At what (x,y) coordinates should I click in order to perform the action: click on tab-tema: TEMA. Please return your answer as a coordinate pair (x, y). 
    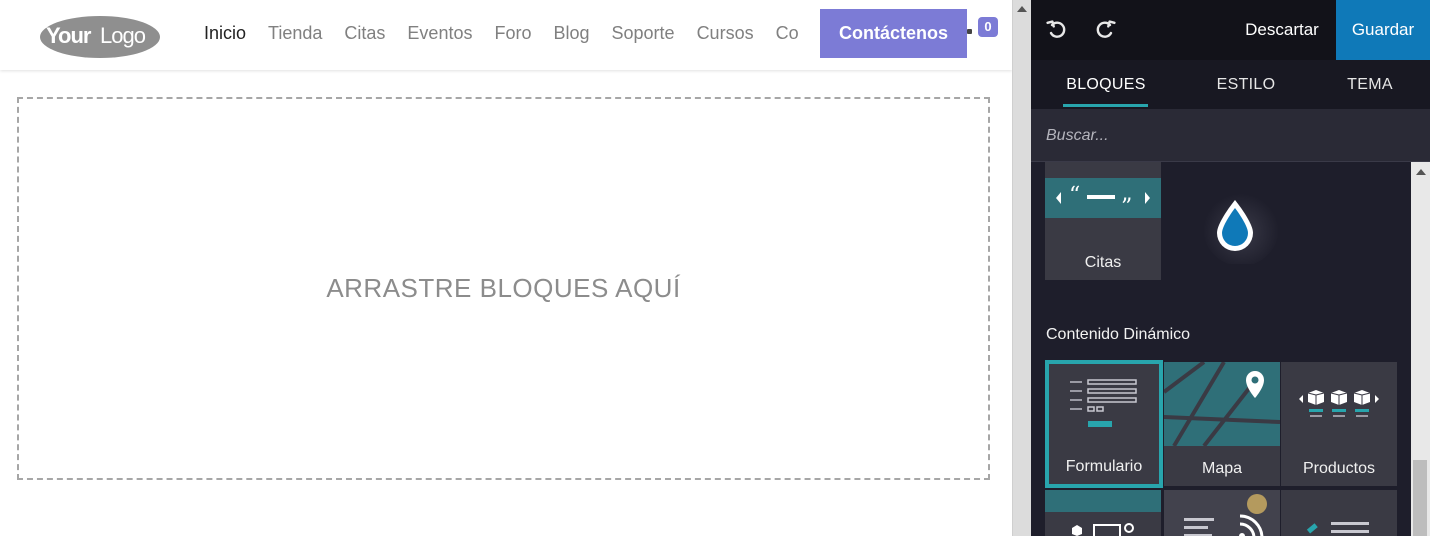
    Looking at the image, I should click on (1370, 84).